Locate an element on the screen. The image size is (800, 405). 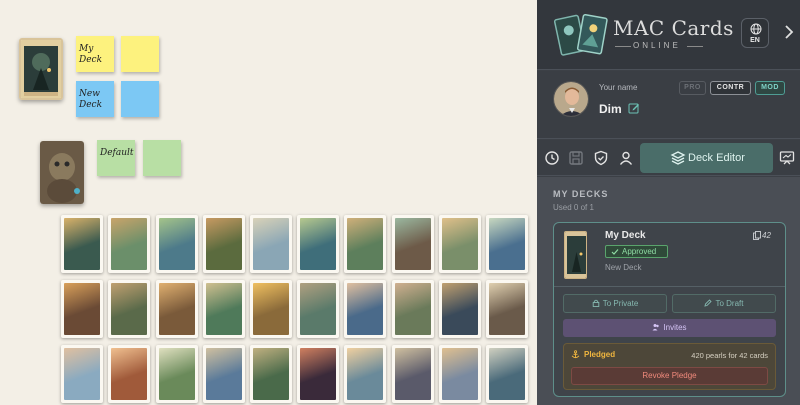
deck-subtitle: New Deck is located at coordinates (623, 267).